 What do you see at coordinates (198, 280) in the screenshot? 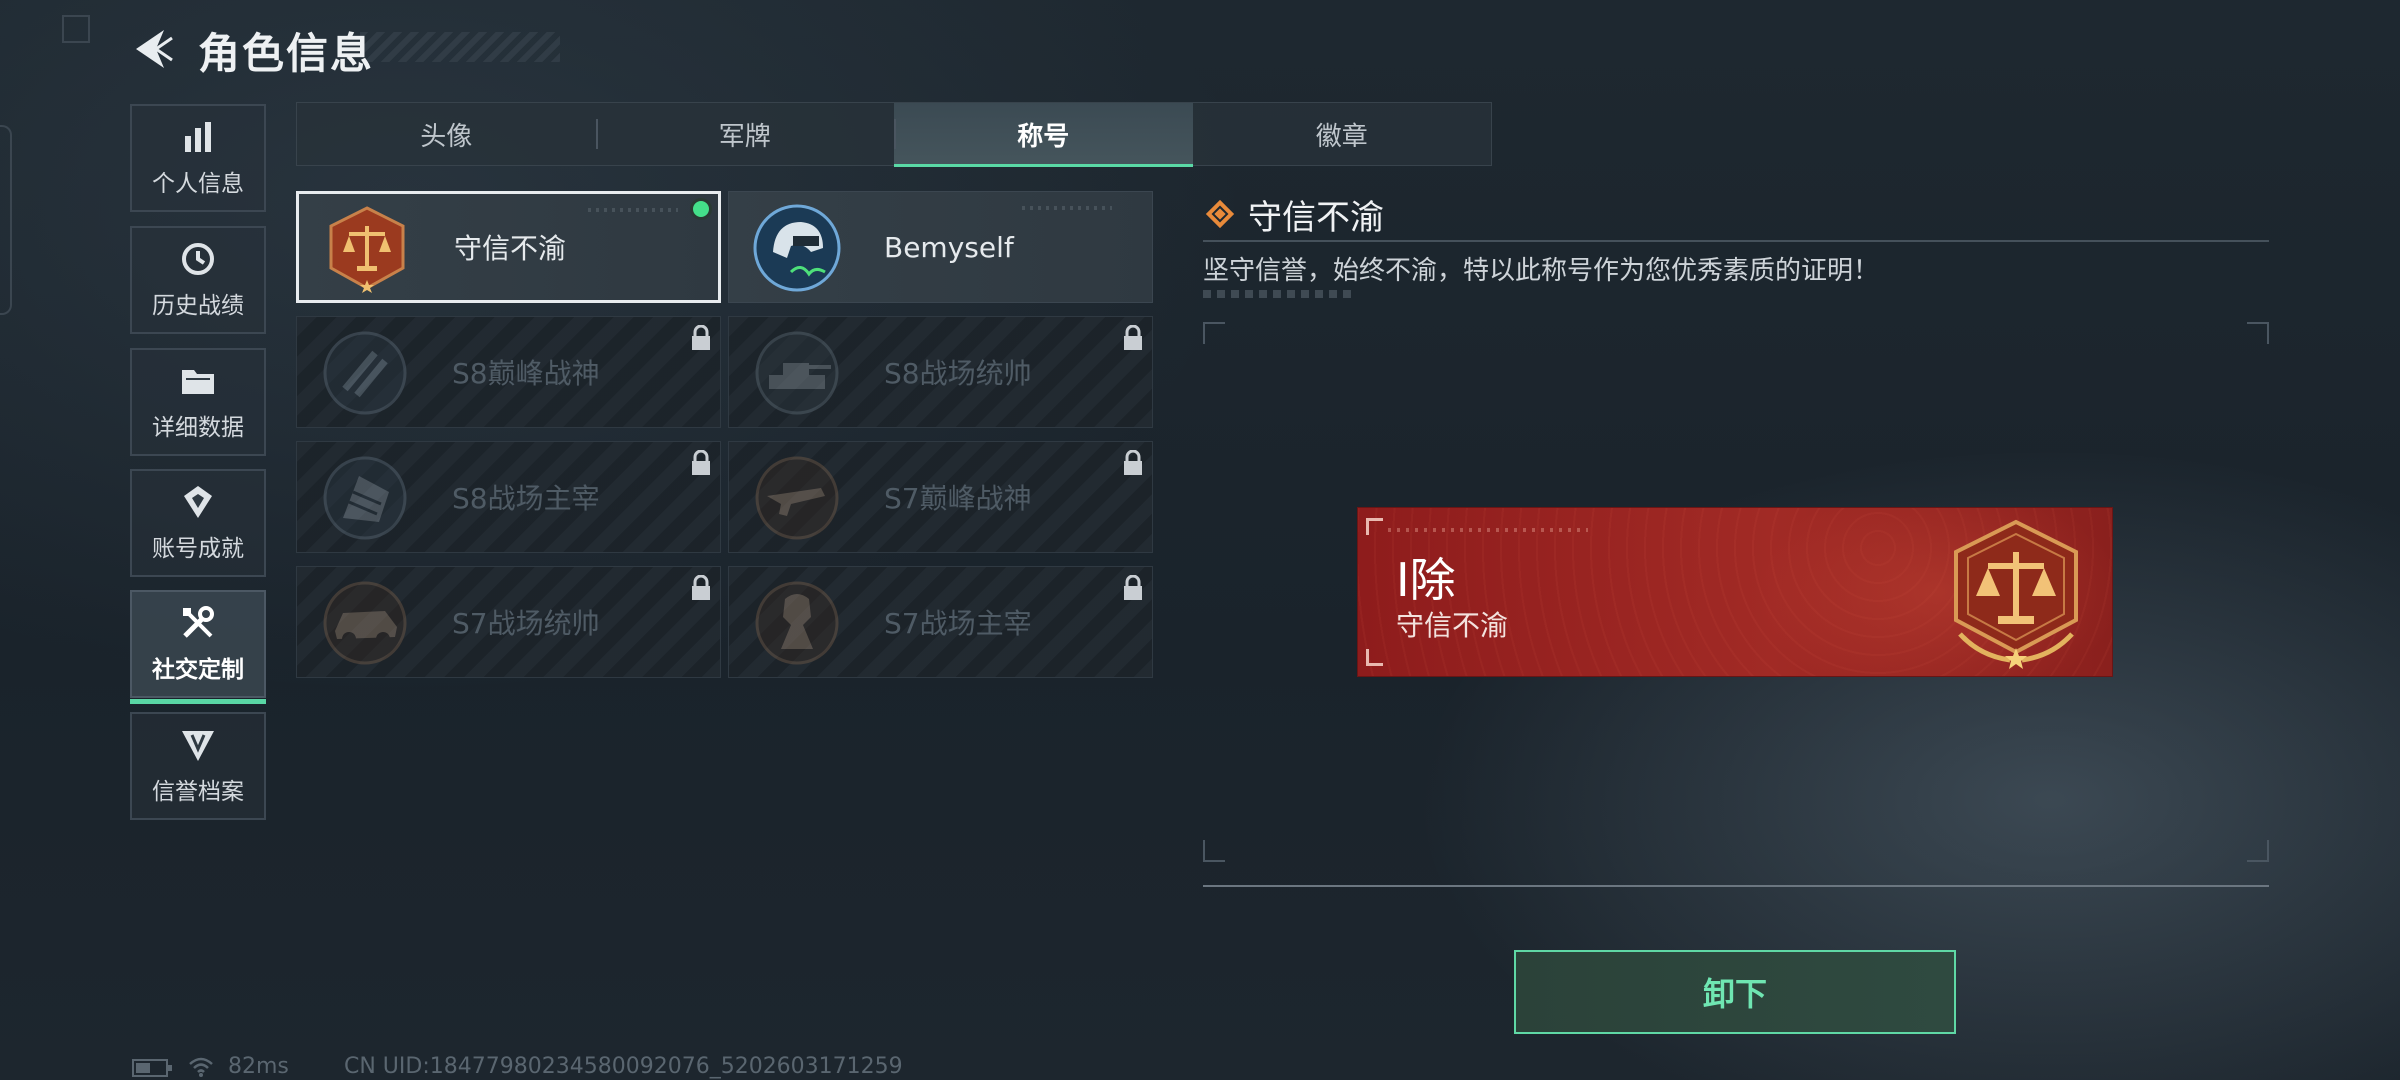
I see `sidebar-item-history: 历史战绩` at bounding box center [198, 280].